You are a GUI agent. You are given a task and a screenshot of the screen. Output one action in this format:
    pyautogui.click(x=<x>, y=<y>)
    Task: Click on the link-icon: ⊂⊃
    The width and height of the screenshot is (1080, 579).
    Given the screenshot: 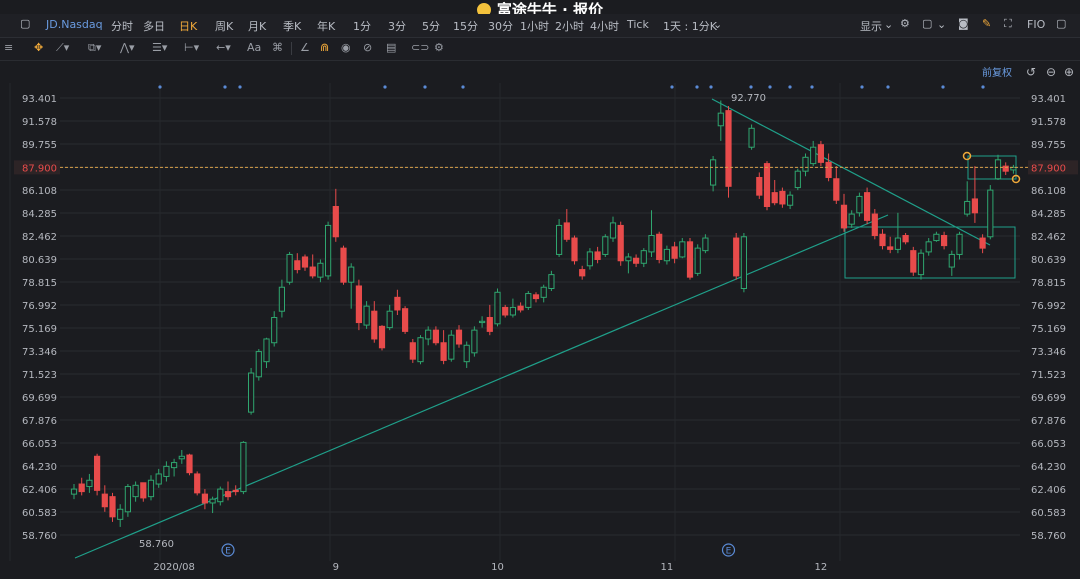 What is the action you would take?
    pyautogui.click(x=420, y=47)
    